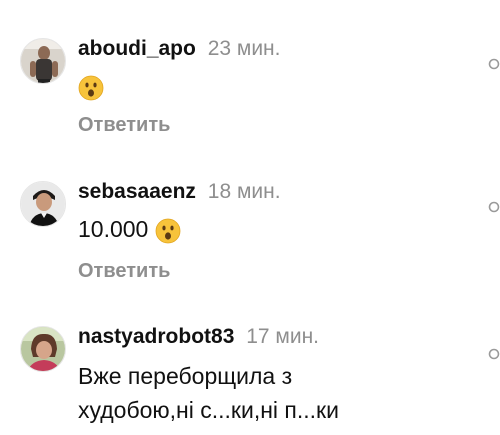  What do you see at coordinates (244, 191) in the screenshot?
I see `timestamp: 18 мин.` at bounding box center [244, 191].